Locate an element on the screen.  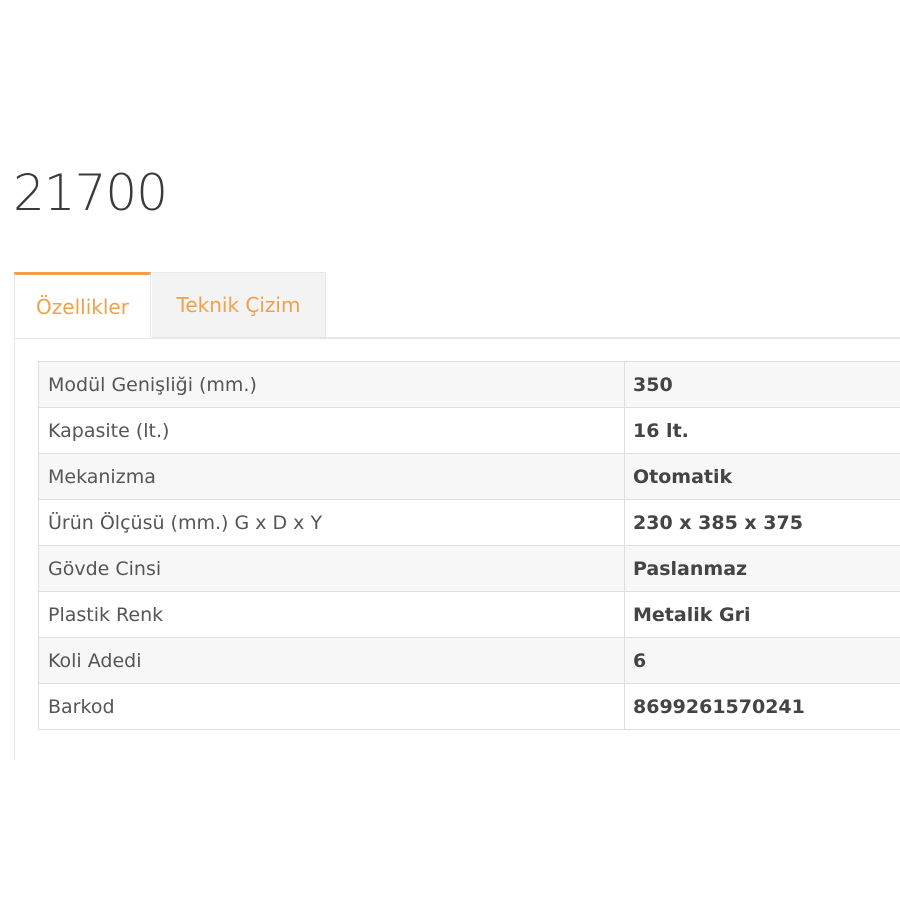
spec-label: Mekanizma is located at coordinates (331, 476).